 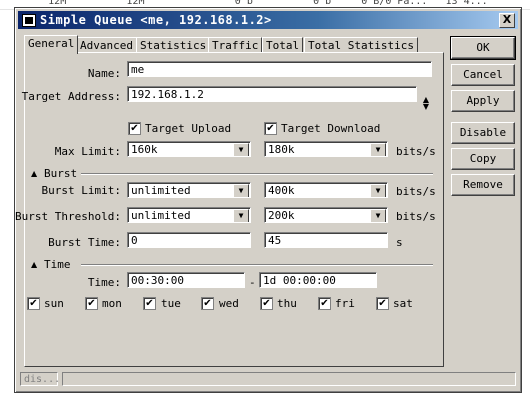 I want to click on apply-button: Apply, so click(x=483, y=101).